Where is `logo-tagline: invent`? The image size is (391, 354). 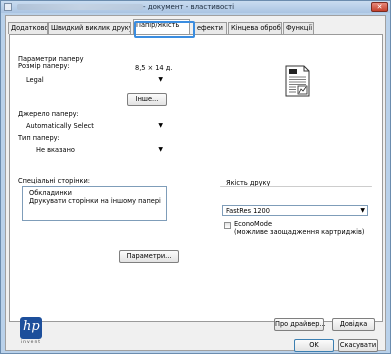 logo-tagline: invent is located at coordinates (31, 342).